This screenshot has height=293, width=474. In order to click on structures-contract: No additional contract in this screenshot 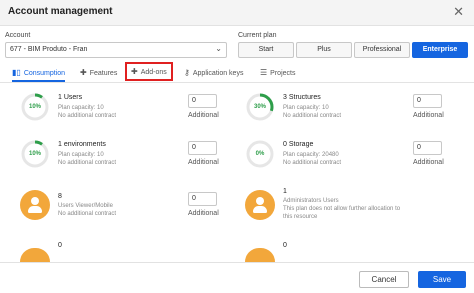, I will do `click(312, 116)`.